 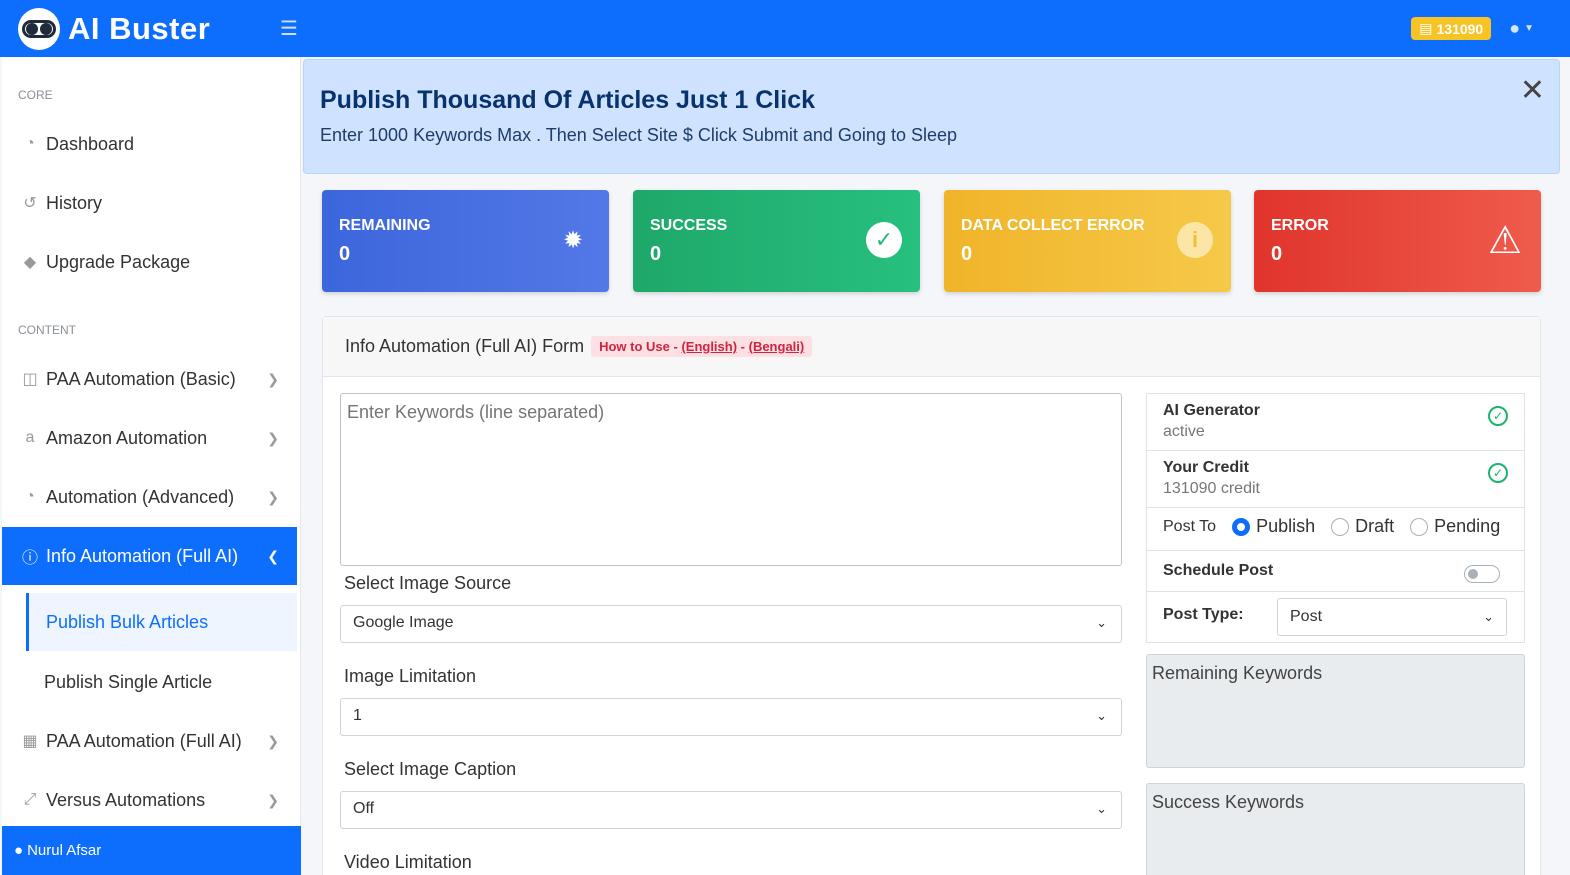 What do you see at coordinates (149, 144) in the screenshot?
I see `sidebar-item-dashboard: ◔ Dashboard` at bounding box center [149, 144].